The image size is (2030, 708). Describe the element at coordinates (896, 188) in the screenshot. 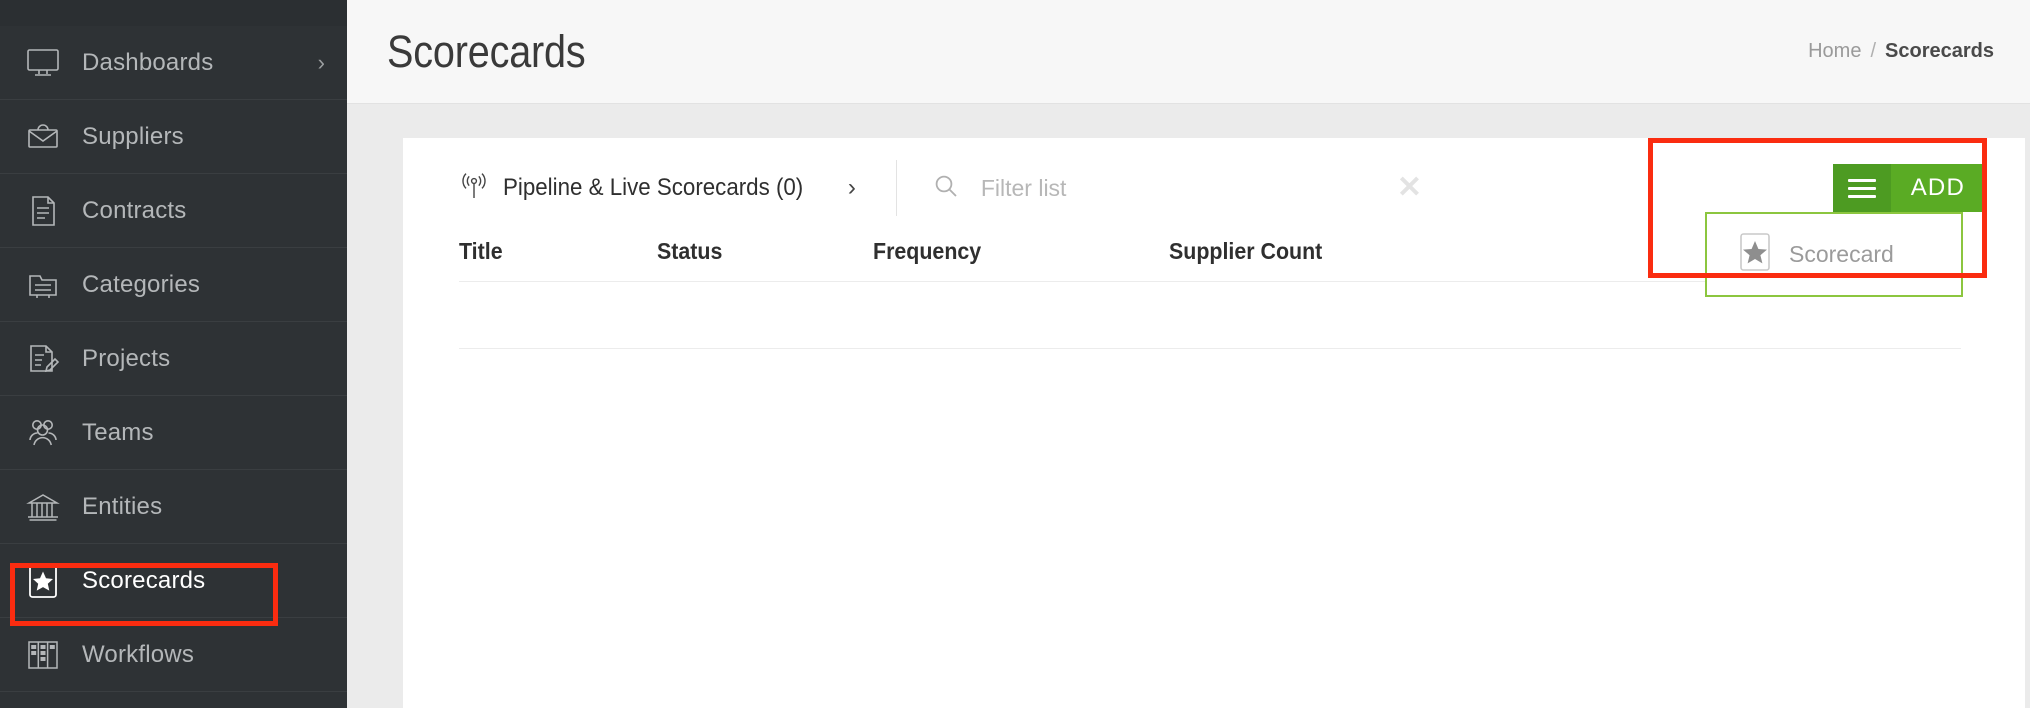

I see `toolbar-divider` at that location.